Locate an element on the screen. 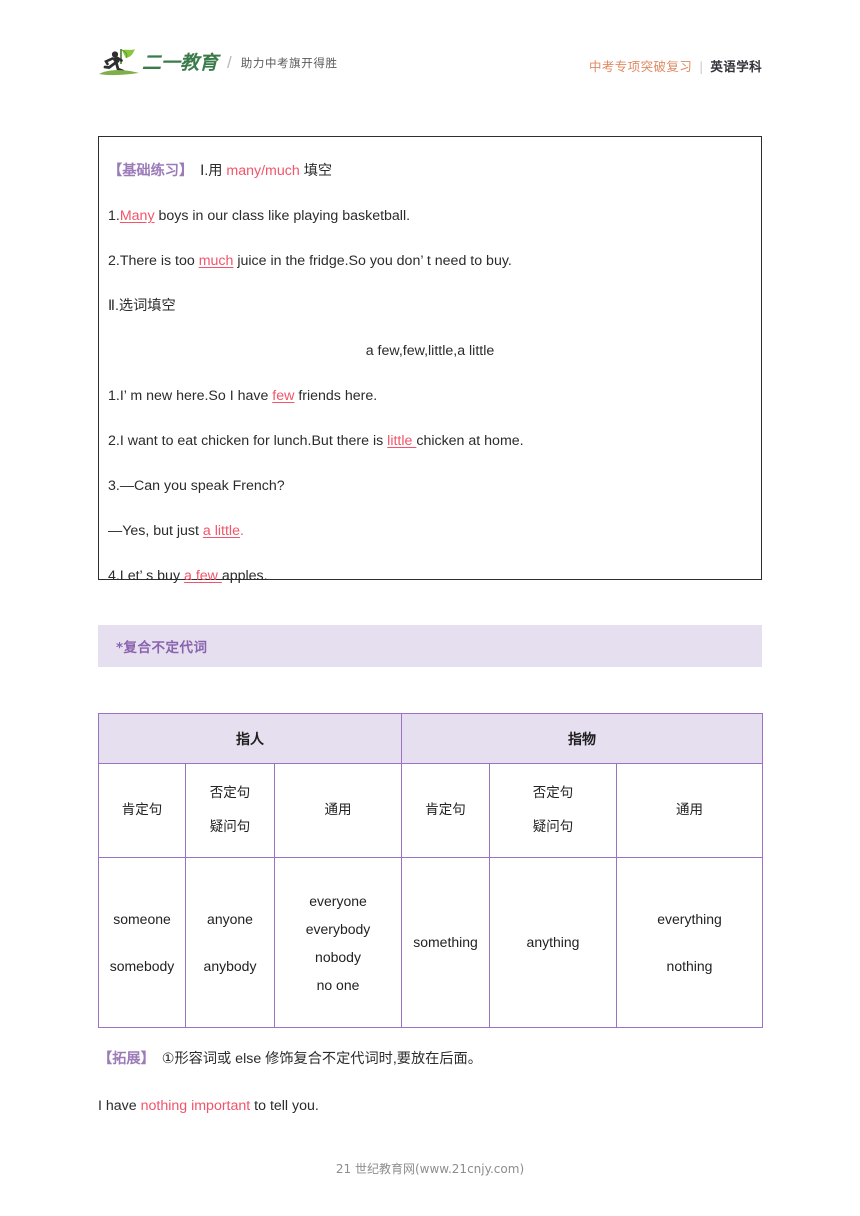 The image size is (860, 1216). word-item: everybody is located at coordinates (338, 928).